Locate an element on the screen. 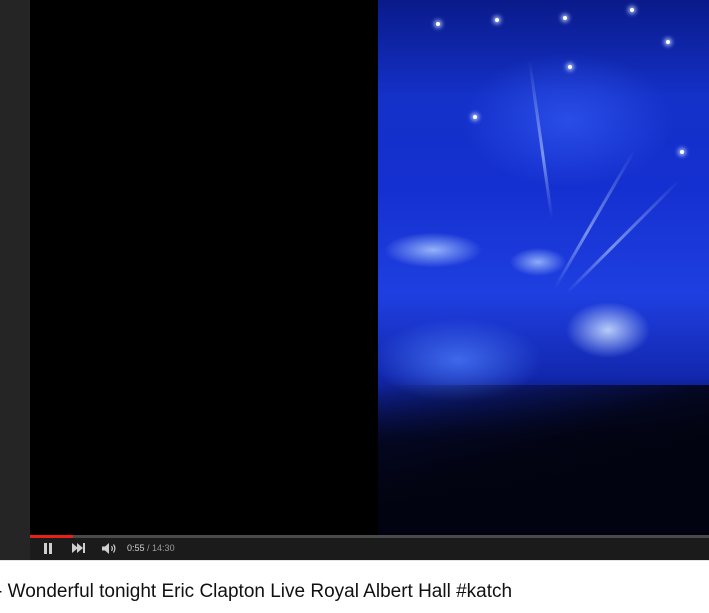 The image size is (709, 613). progress-bar-played is located at coordinates (51, 536).